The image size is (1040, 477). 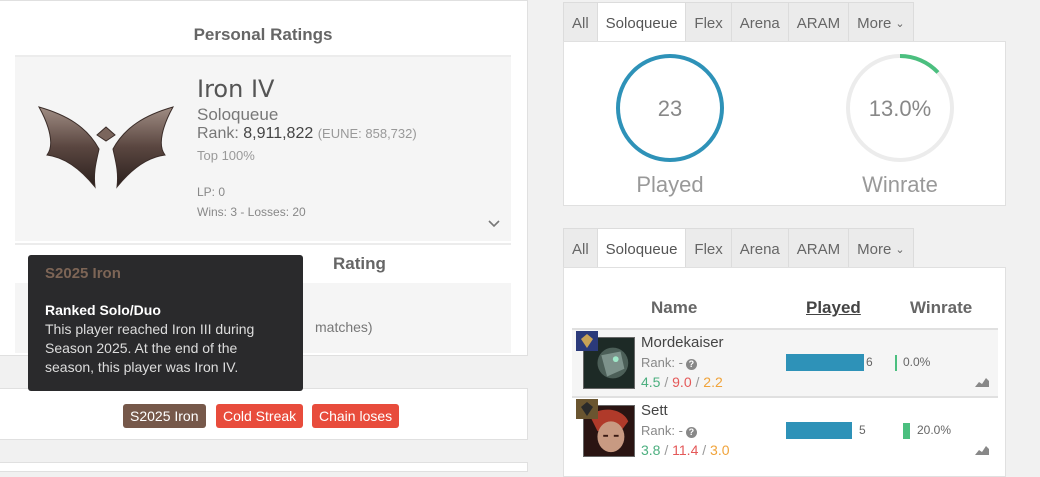 I want to click on played-count: 5, so click(x=862, y=430).